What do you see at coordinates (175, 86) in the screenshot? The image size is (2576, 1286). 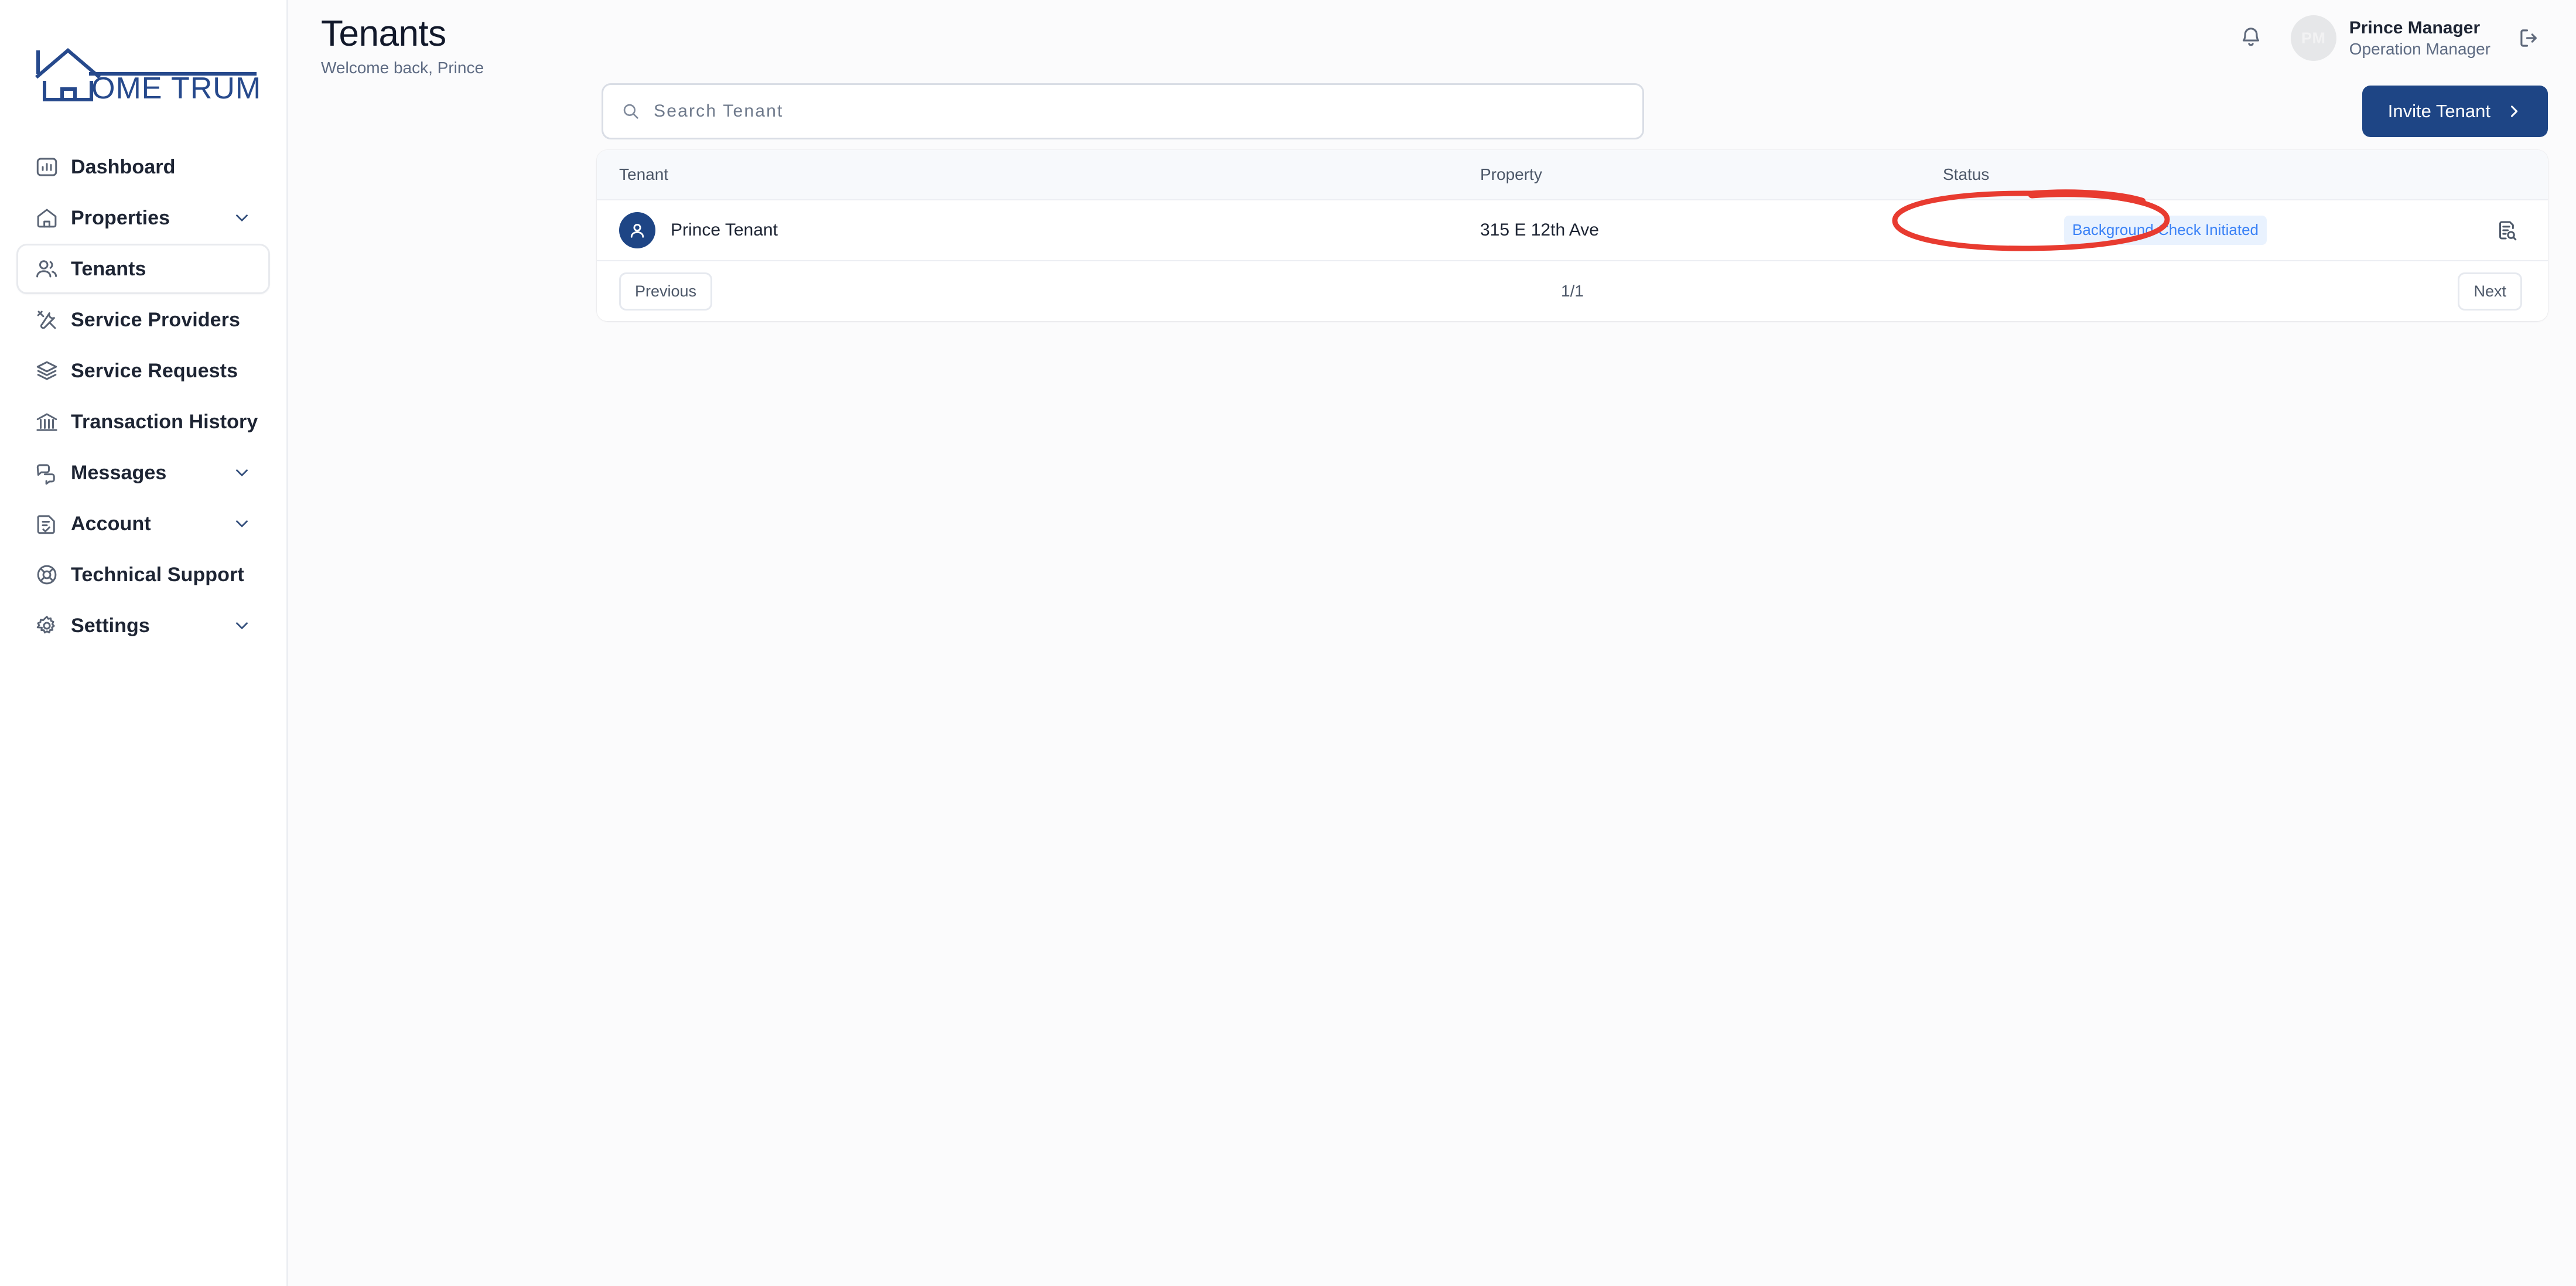 I see `svg-text: OME TRUMPETER` at bounding box center [175, 86].